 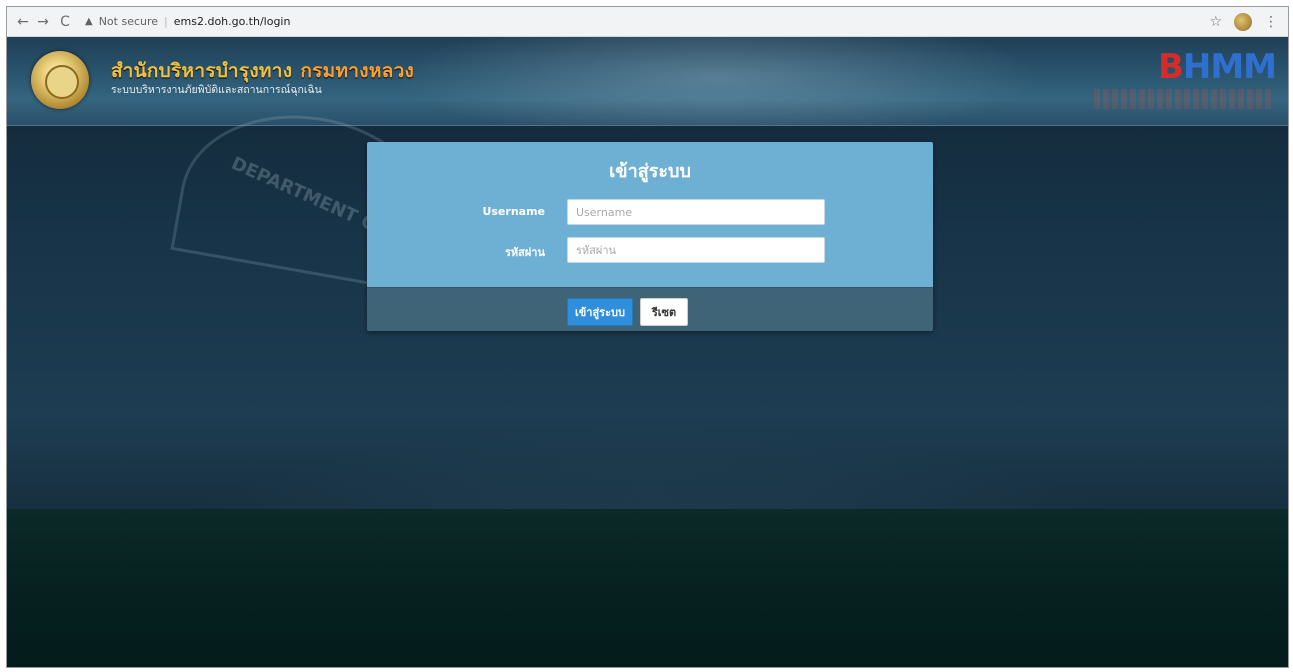 I want to click on bhmm-logo: BHMM, so click(x=1217, y=67).